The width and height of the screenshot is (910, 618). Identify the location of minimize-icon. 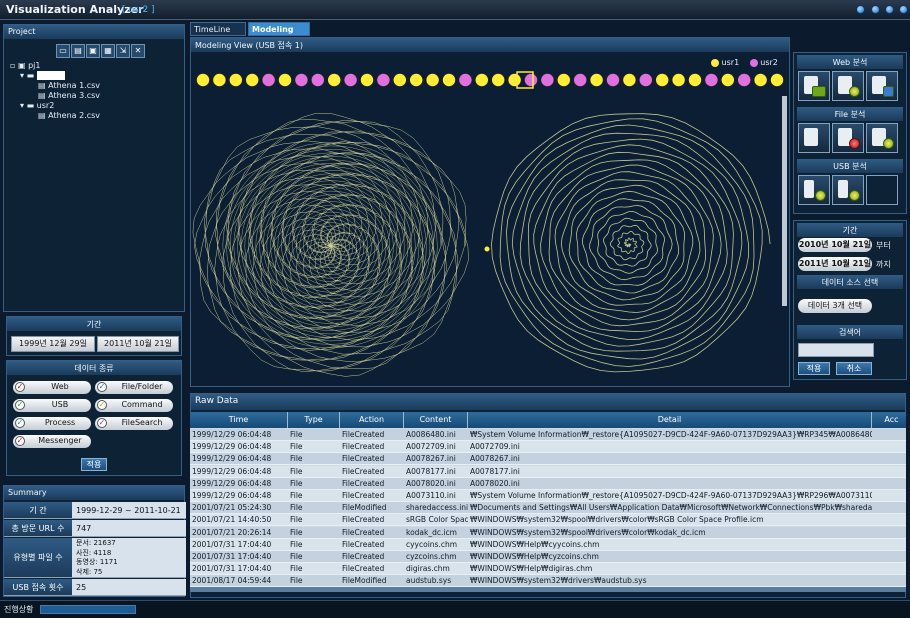
(875, 9).